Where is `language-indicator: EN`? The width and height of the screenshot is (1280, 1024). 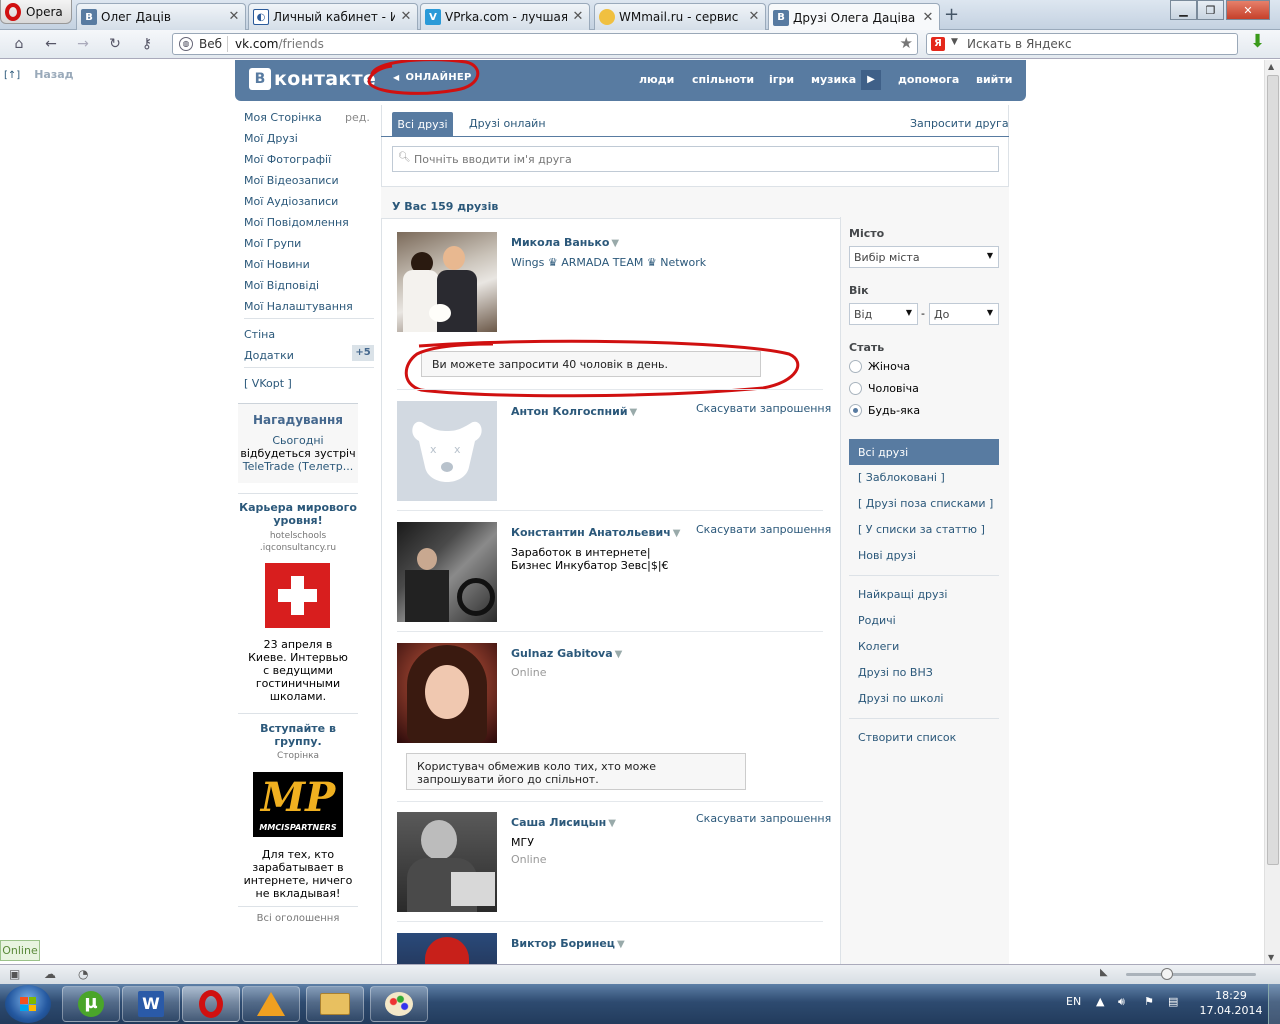
language-indicator: EN is located at coordinates (1073, 1001).